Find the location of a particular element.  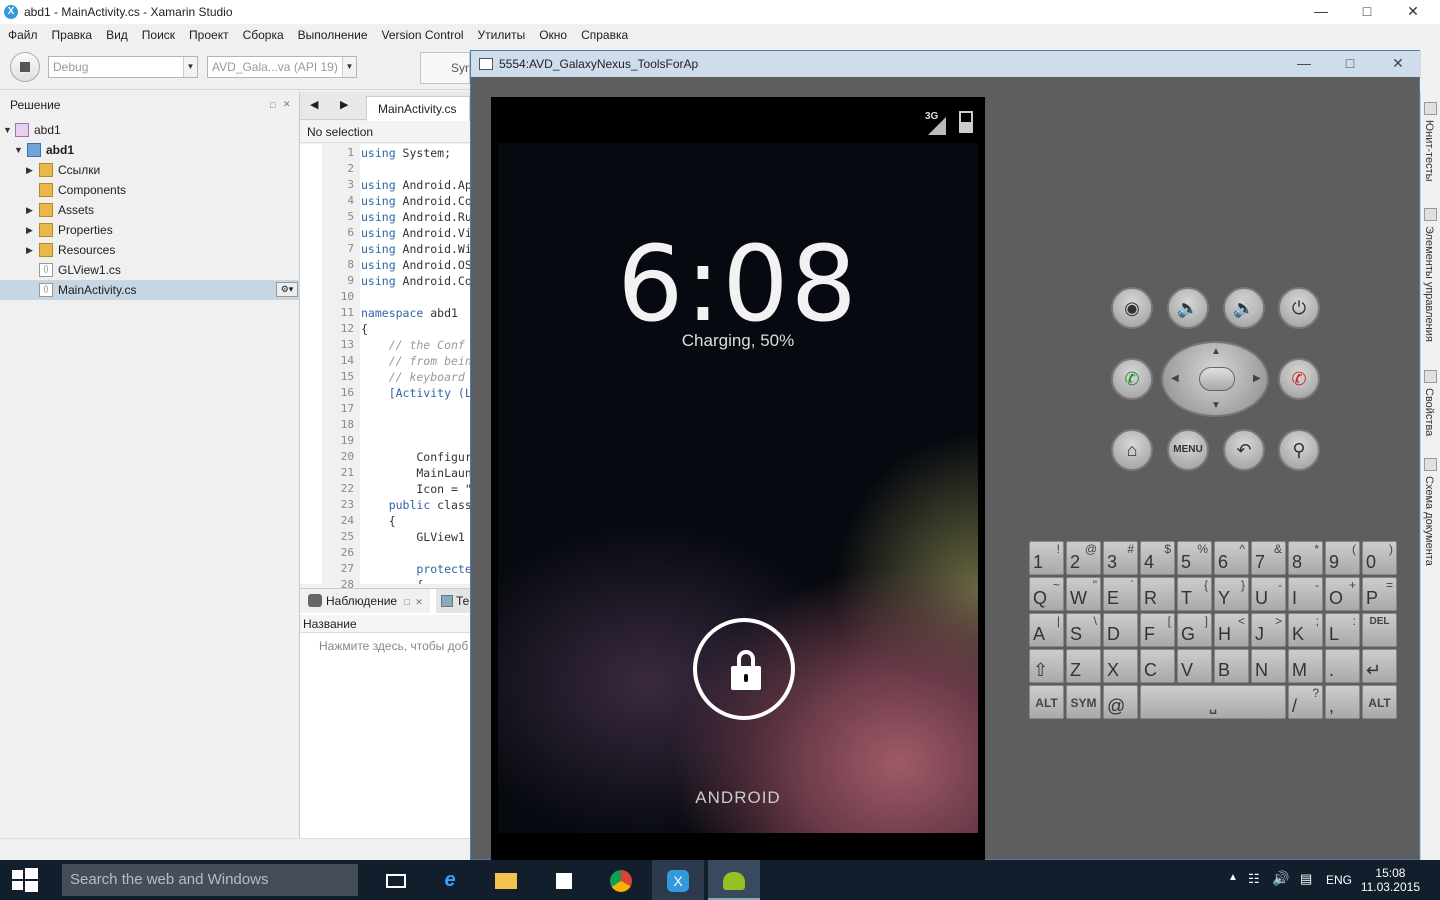

key-4: 4 $ is located at coordinates (1157, 558).